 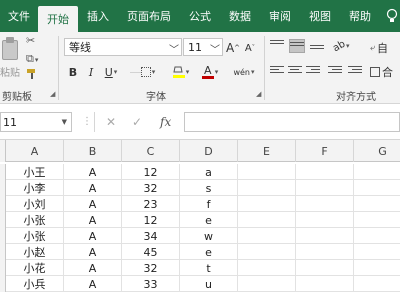 What do you see at coordinates (209, 268) in the screenshot?
I see `table-cell: t` at bounding box center [209, 268].